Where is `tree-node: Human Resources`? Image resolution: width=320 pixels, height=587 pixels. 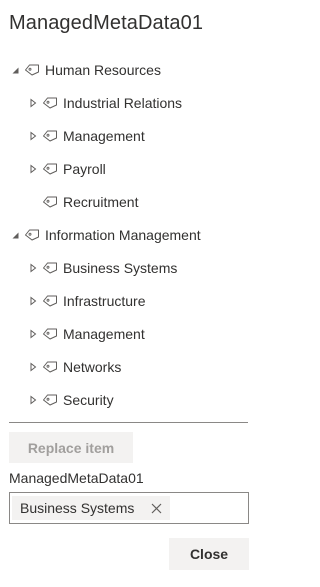
tree-node: Human Resources is located at coordinates (85, 69).